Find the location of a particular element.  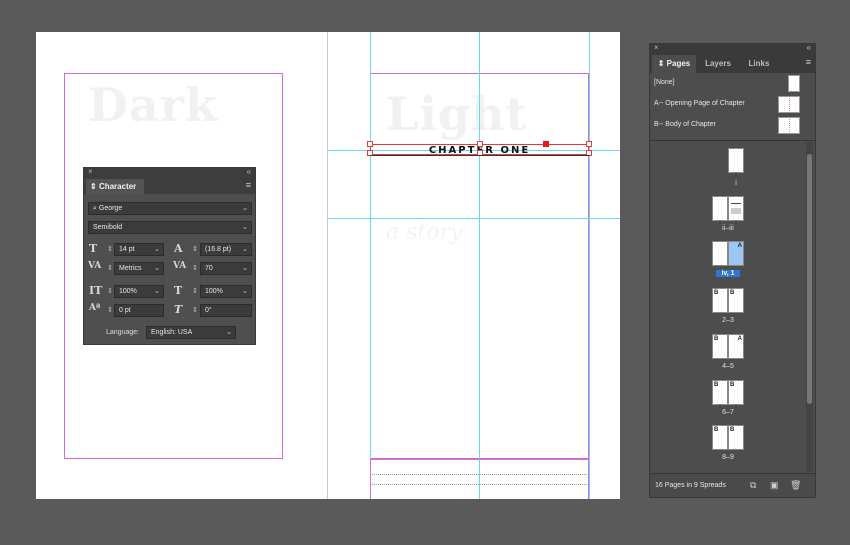

tab-character: ⇕ Character is located at coordinates (115, 186).